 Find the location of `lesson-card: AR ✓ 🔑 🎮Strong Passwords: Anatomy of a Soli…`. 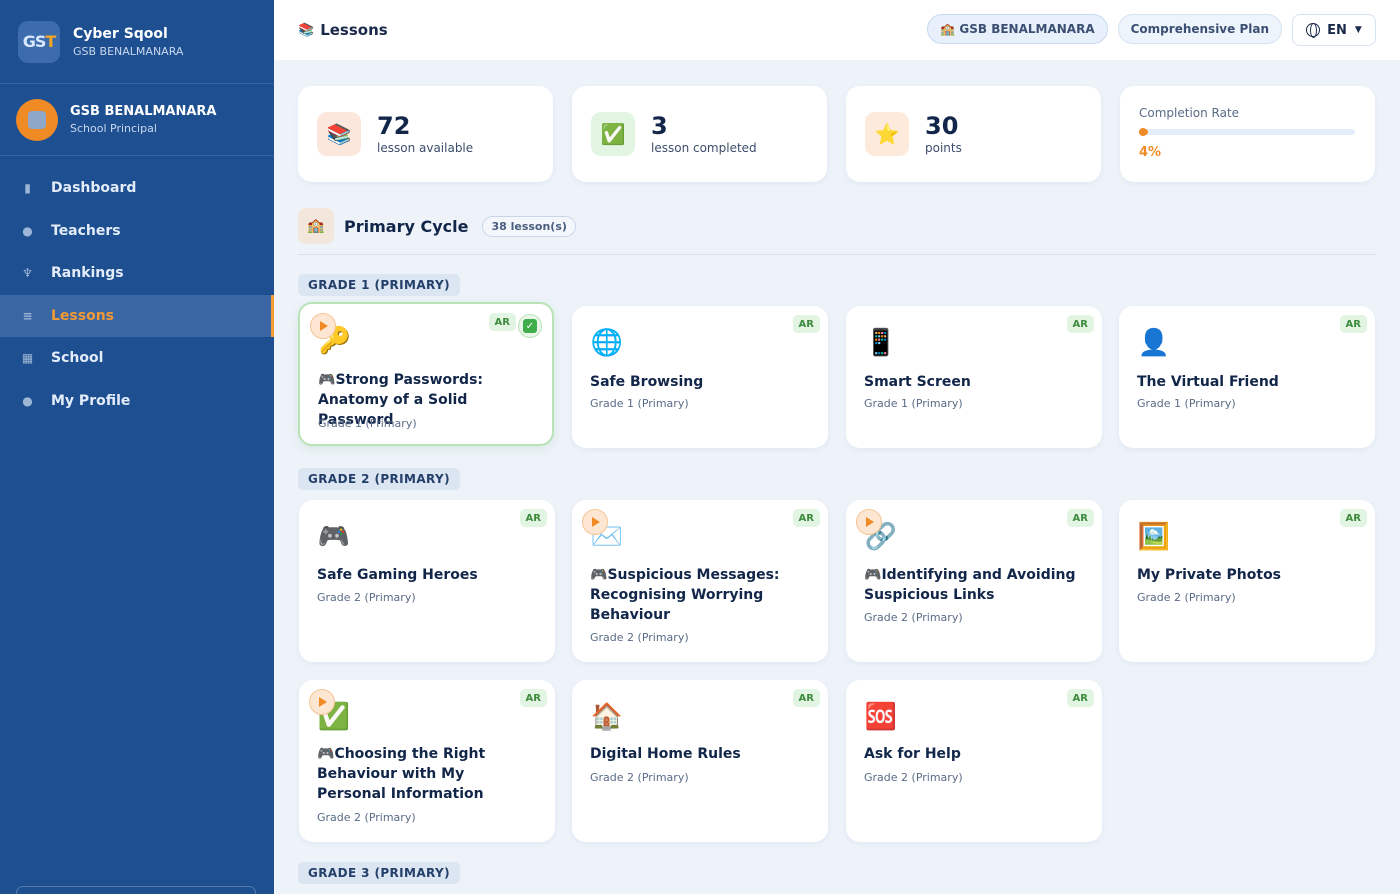

lesson-card: AR ✓ 🔑 🎮Strong Passwords: Anatomy of a Soli… is located at coordinates (426, 374).